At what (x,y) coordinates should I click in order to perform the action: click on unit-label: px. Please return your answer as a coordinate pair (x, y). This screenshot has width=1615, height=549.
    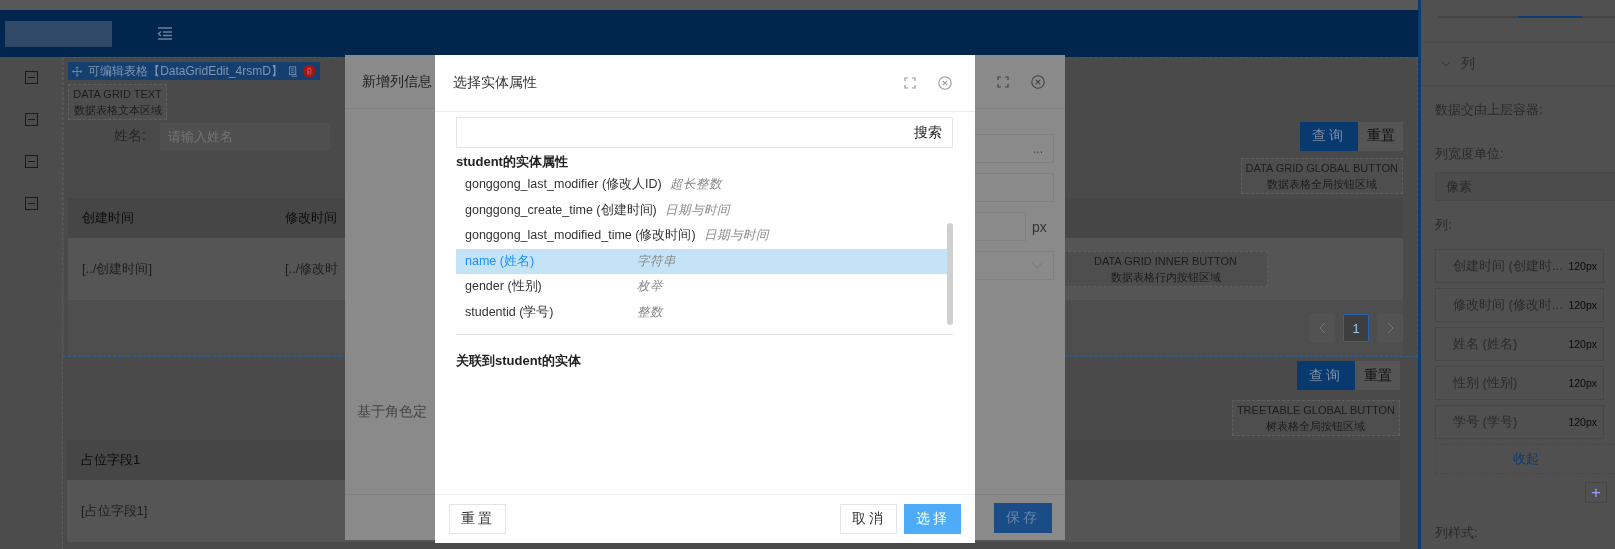
    Looking at the image, I should click on (1039, 226).